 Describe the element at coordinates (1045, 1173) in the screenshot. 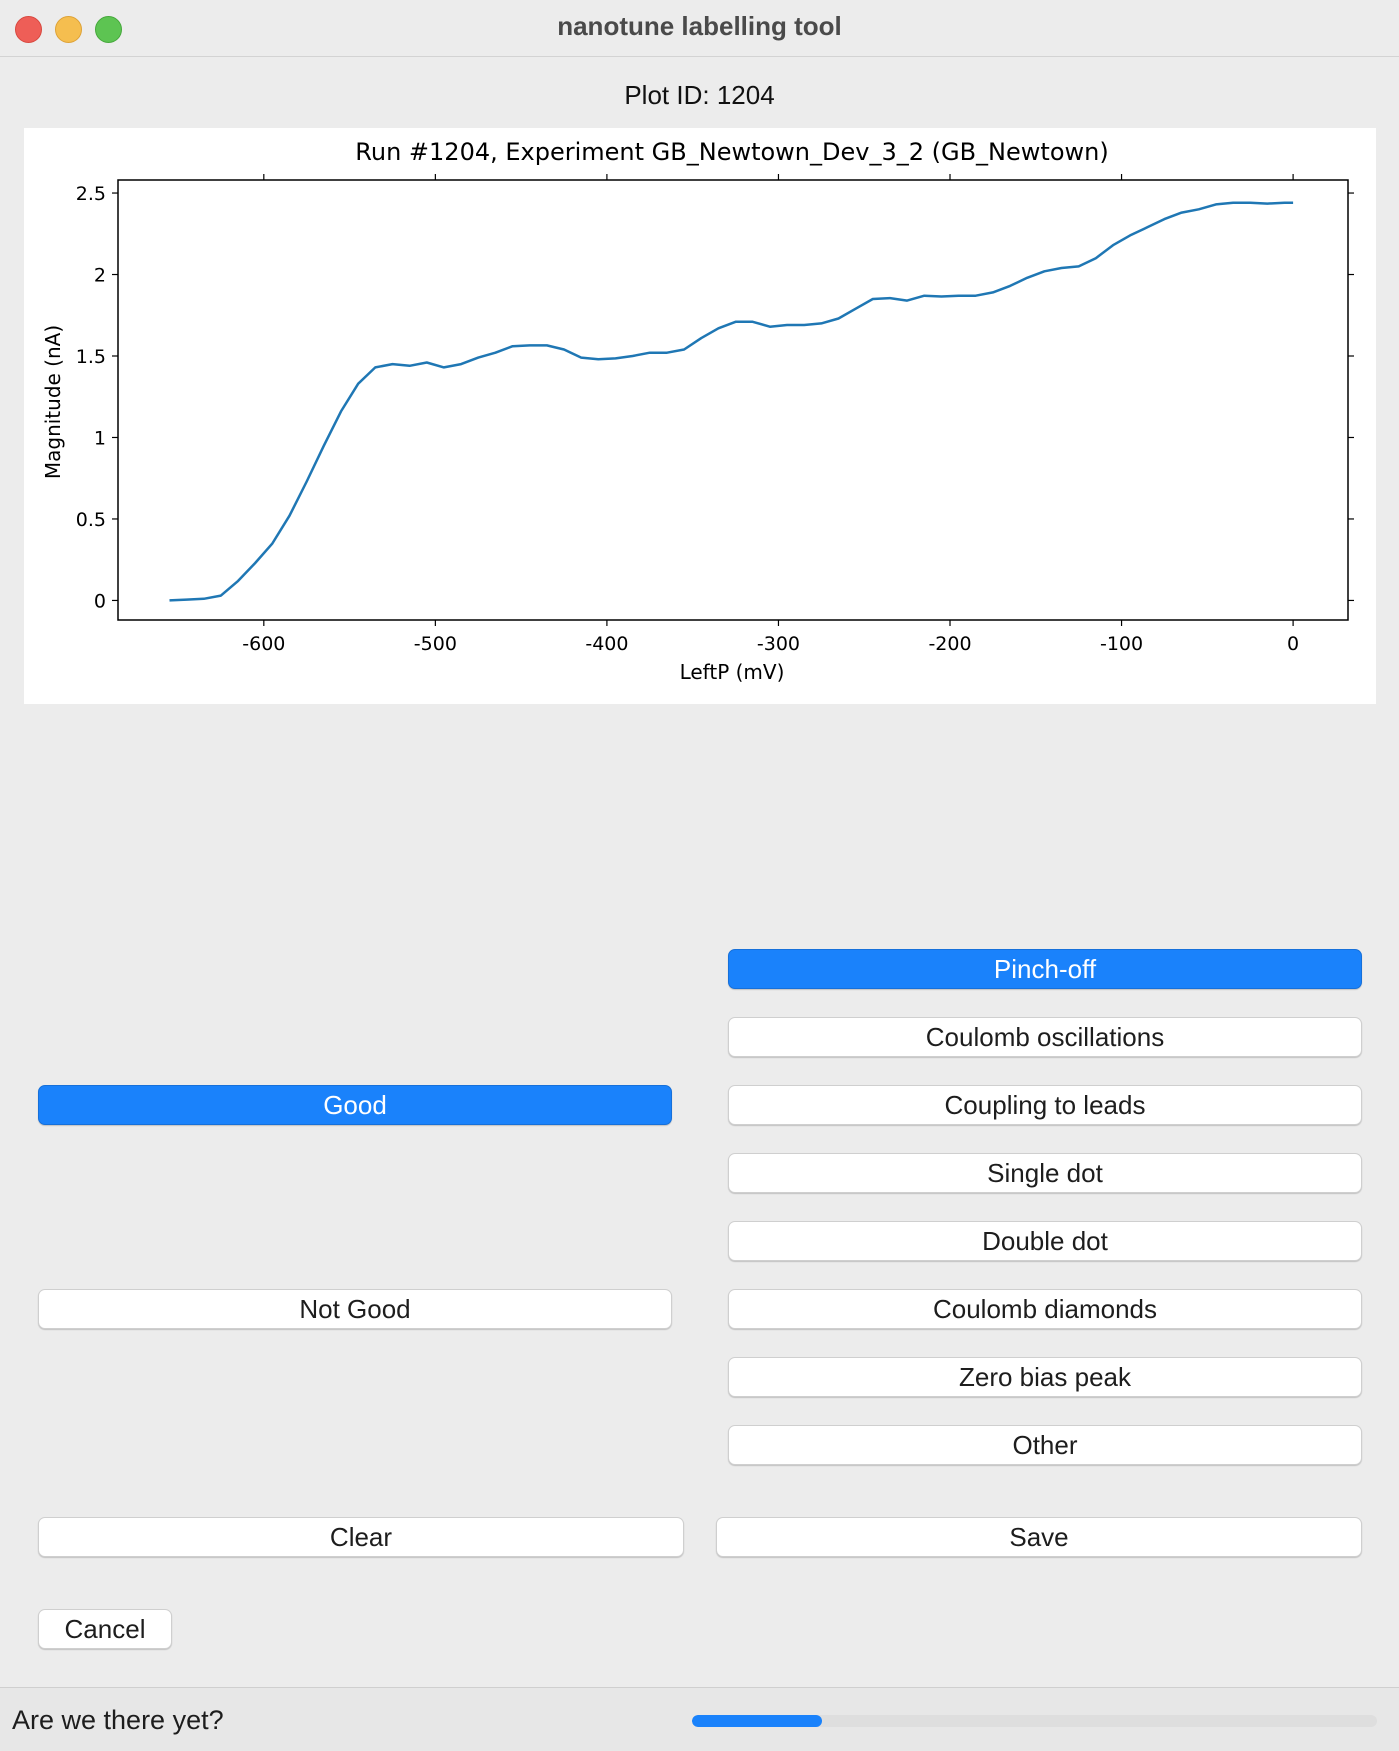

I see `single-dot-button: Single dot` at that location.